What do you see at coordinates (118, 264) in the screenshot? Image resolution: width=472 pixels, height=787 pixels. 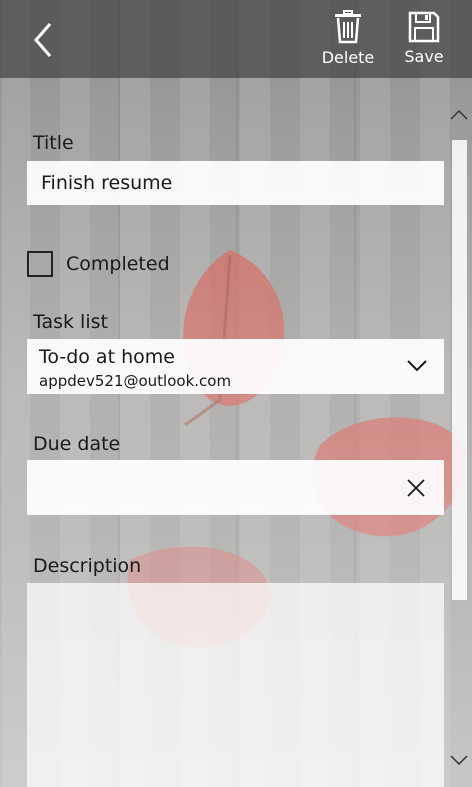 I see `completed-label: Completed` at bounding box center [118, 264].